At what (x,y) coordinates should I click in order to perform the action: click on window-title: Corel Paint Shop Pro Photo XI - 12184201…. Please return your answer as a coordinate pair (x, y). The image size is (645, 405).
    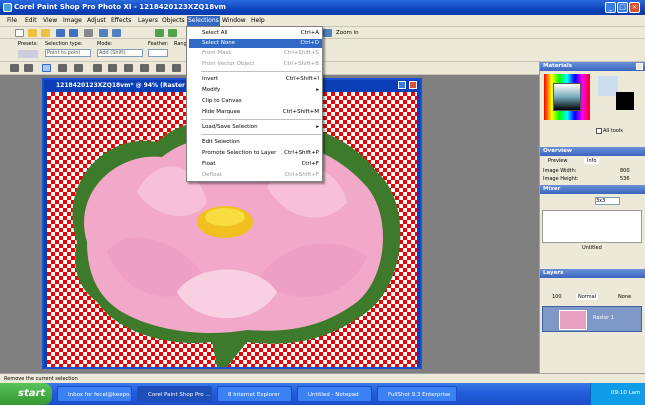
    Looking at the image, I should click on (120, 7).